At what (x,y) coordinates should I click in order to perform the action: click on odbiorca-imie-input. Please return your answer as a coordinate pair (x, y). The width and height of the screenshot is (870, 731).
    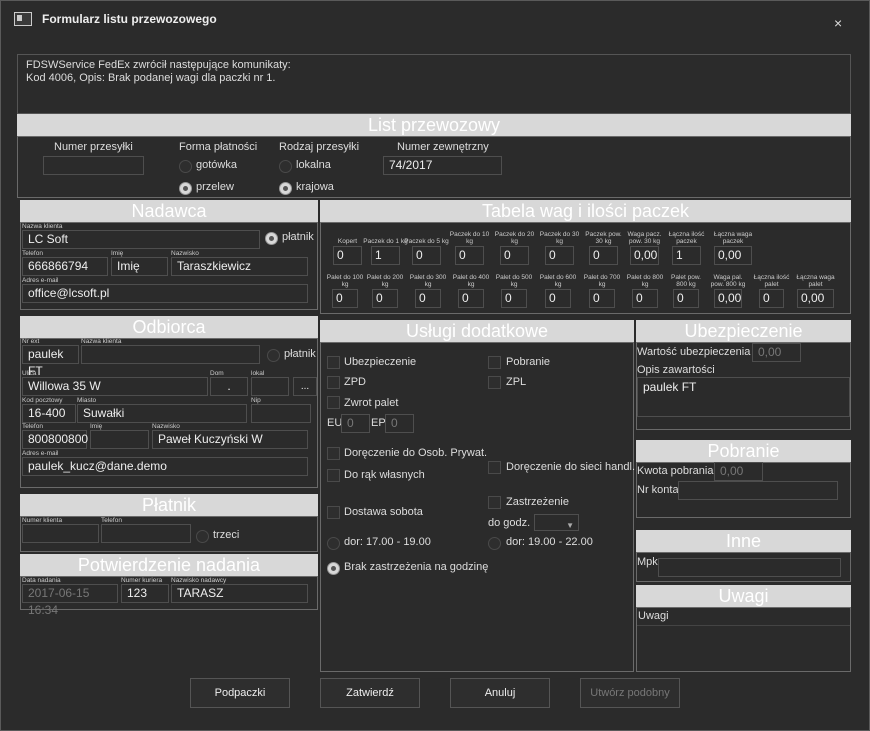
    Looking at the image, I should click on (119, 439).